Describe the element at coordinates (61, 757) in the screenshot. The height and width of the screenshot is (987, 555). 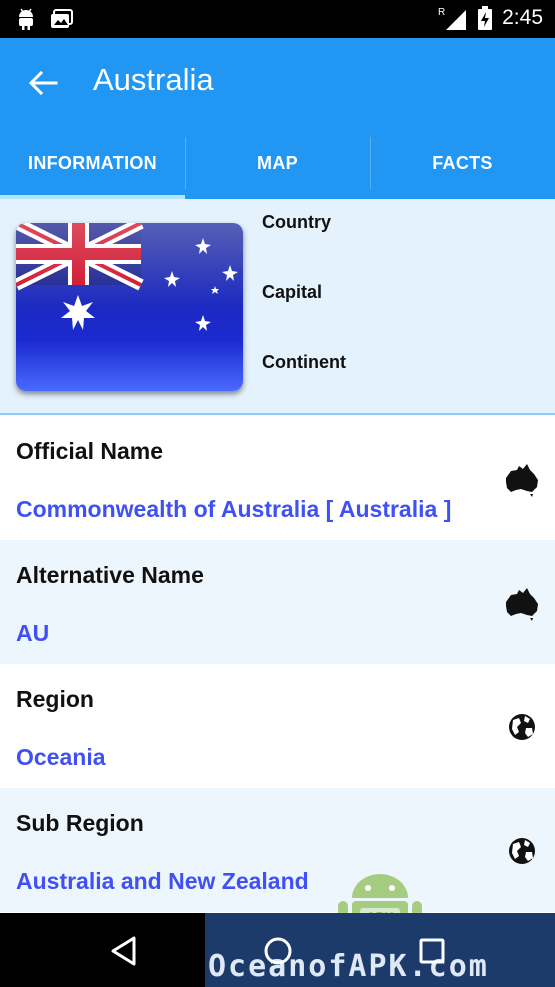
I see `row-value: Oceania` at that location.